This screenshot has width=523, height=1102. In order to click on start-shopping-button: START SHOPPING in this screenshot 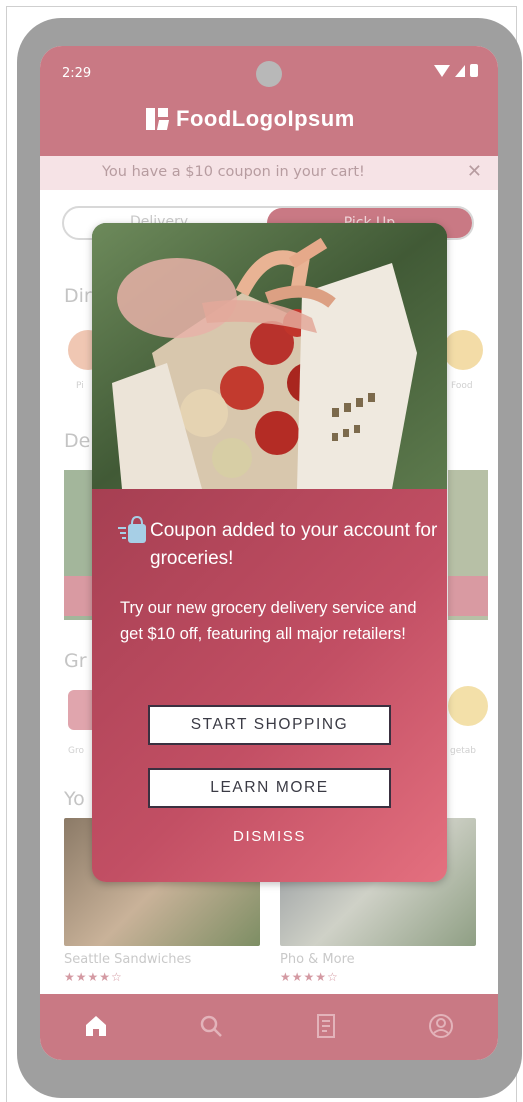, I will do `click(269, 725)`.